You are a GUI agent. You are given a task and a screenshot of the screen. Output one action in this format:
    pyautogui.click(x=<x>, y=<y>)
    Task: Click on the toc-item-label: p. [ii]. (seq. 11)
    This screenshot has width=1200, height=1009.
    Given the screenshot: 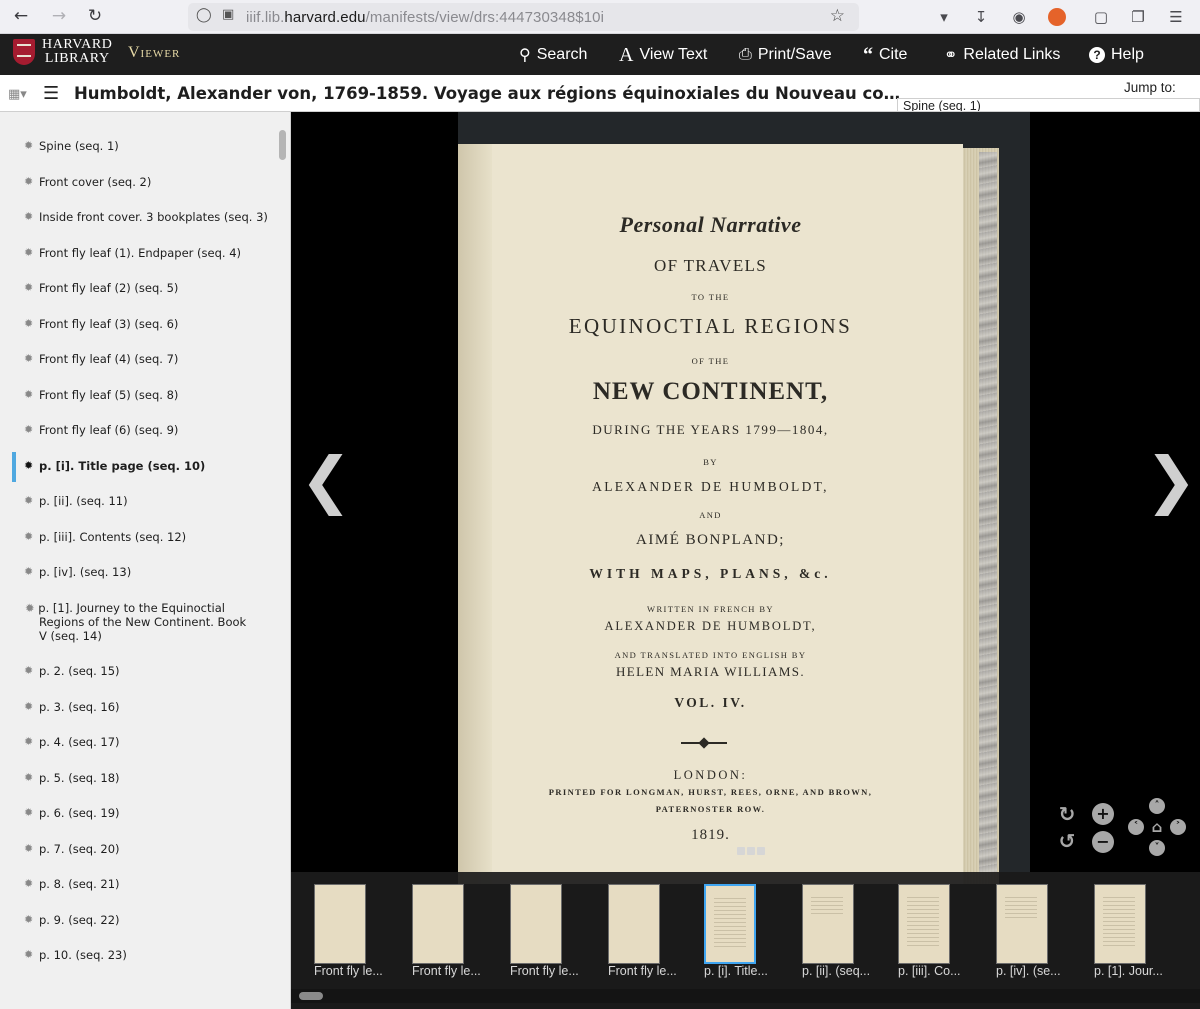 What is the action you would take?
    pyautogui.click(x=83, y=501)
    